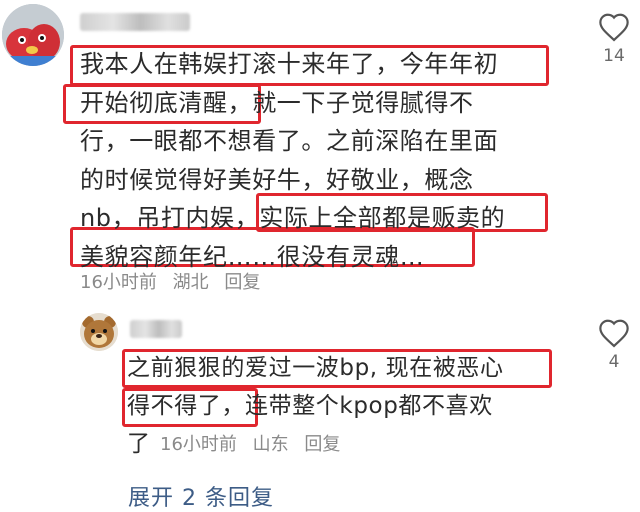 The height and width of the screenshot is (512, 640). Describe the element at coordinates (614, 56) in the screenshot. I see `comment-like-count: 14` at that location.